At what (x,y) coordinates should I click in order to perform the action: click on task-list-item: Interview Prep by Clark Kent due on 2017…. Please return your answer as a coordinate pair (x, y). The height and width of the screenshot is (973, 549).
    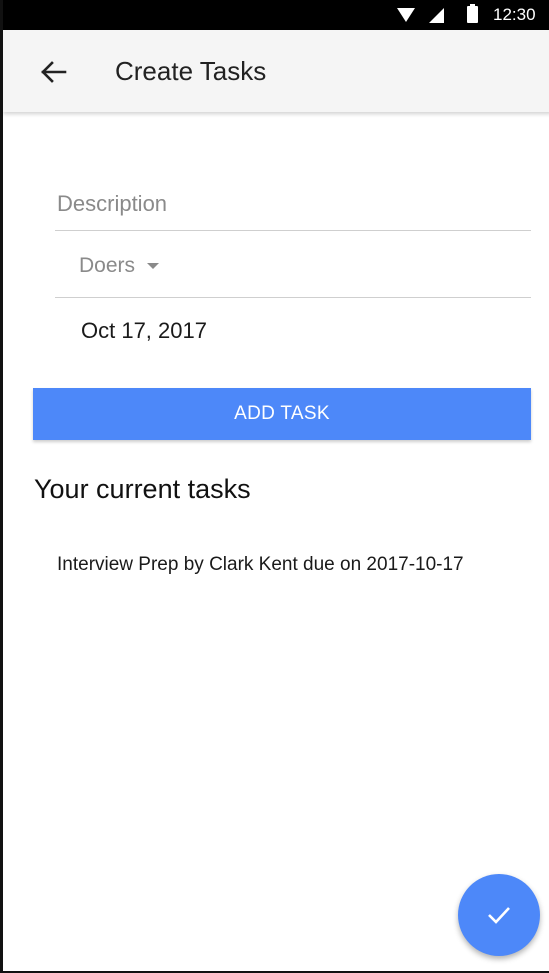
    Looking at the image, I should click on (260, 565).